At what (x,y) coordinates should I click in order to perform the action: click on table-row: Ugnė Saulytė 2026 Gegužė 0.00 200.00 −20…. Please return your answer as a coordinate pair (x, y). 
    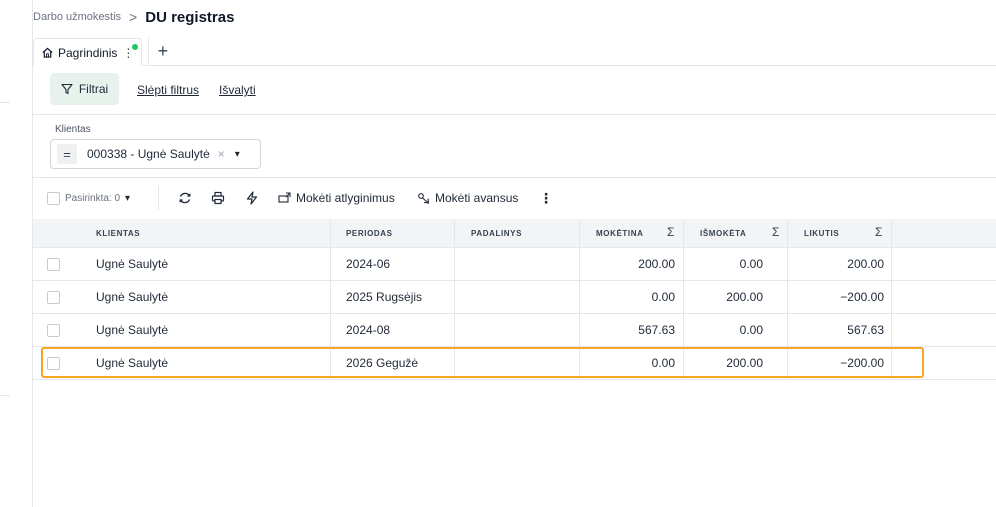
    Looking at the image, I should click on (514, 363).